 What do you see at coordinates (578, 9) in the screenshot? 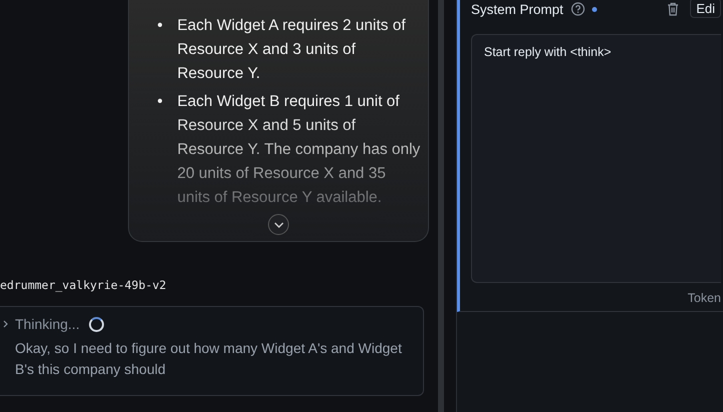
I see `help-icon` at bounding box center [578, 9].